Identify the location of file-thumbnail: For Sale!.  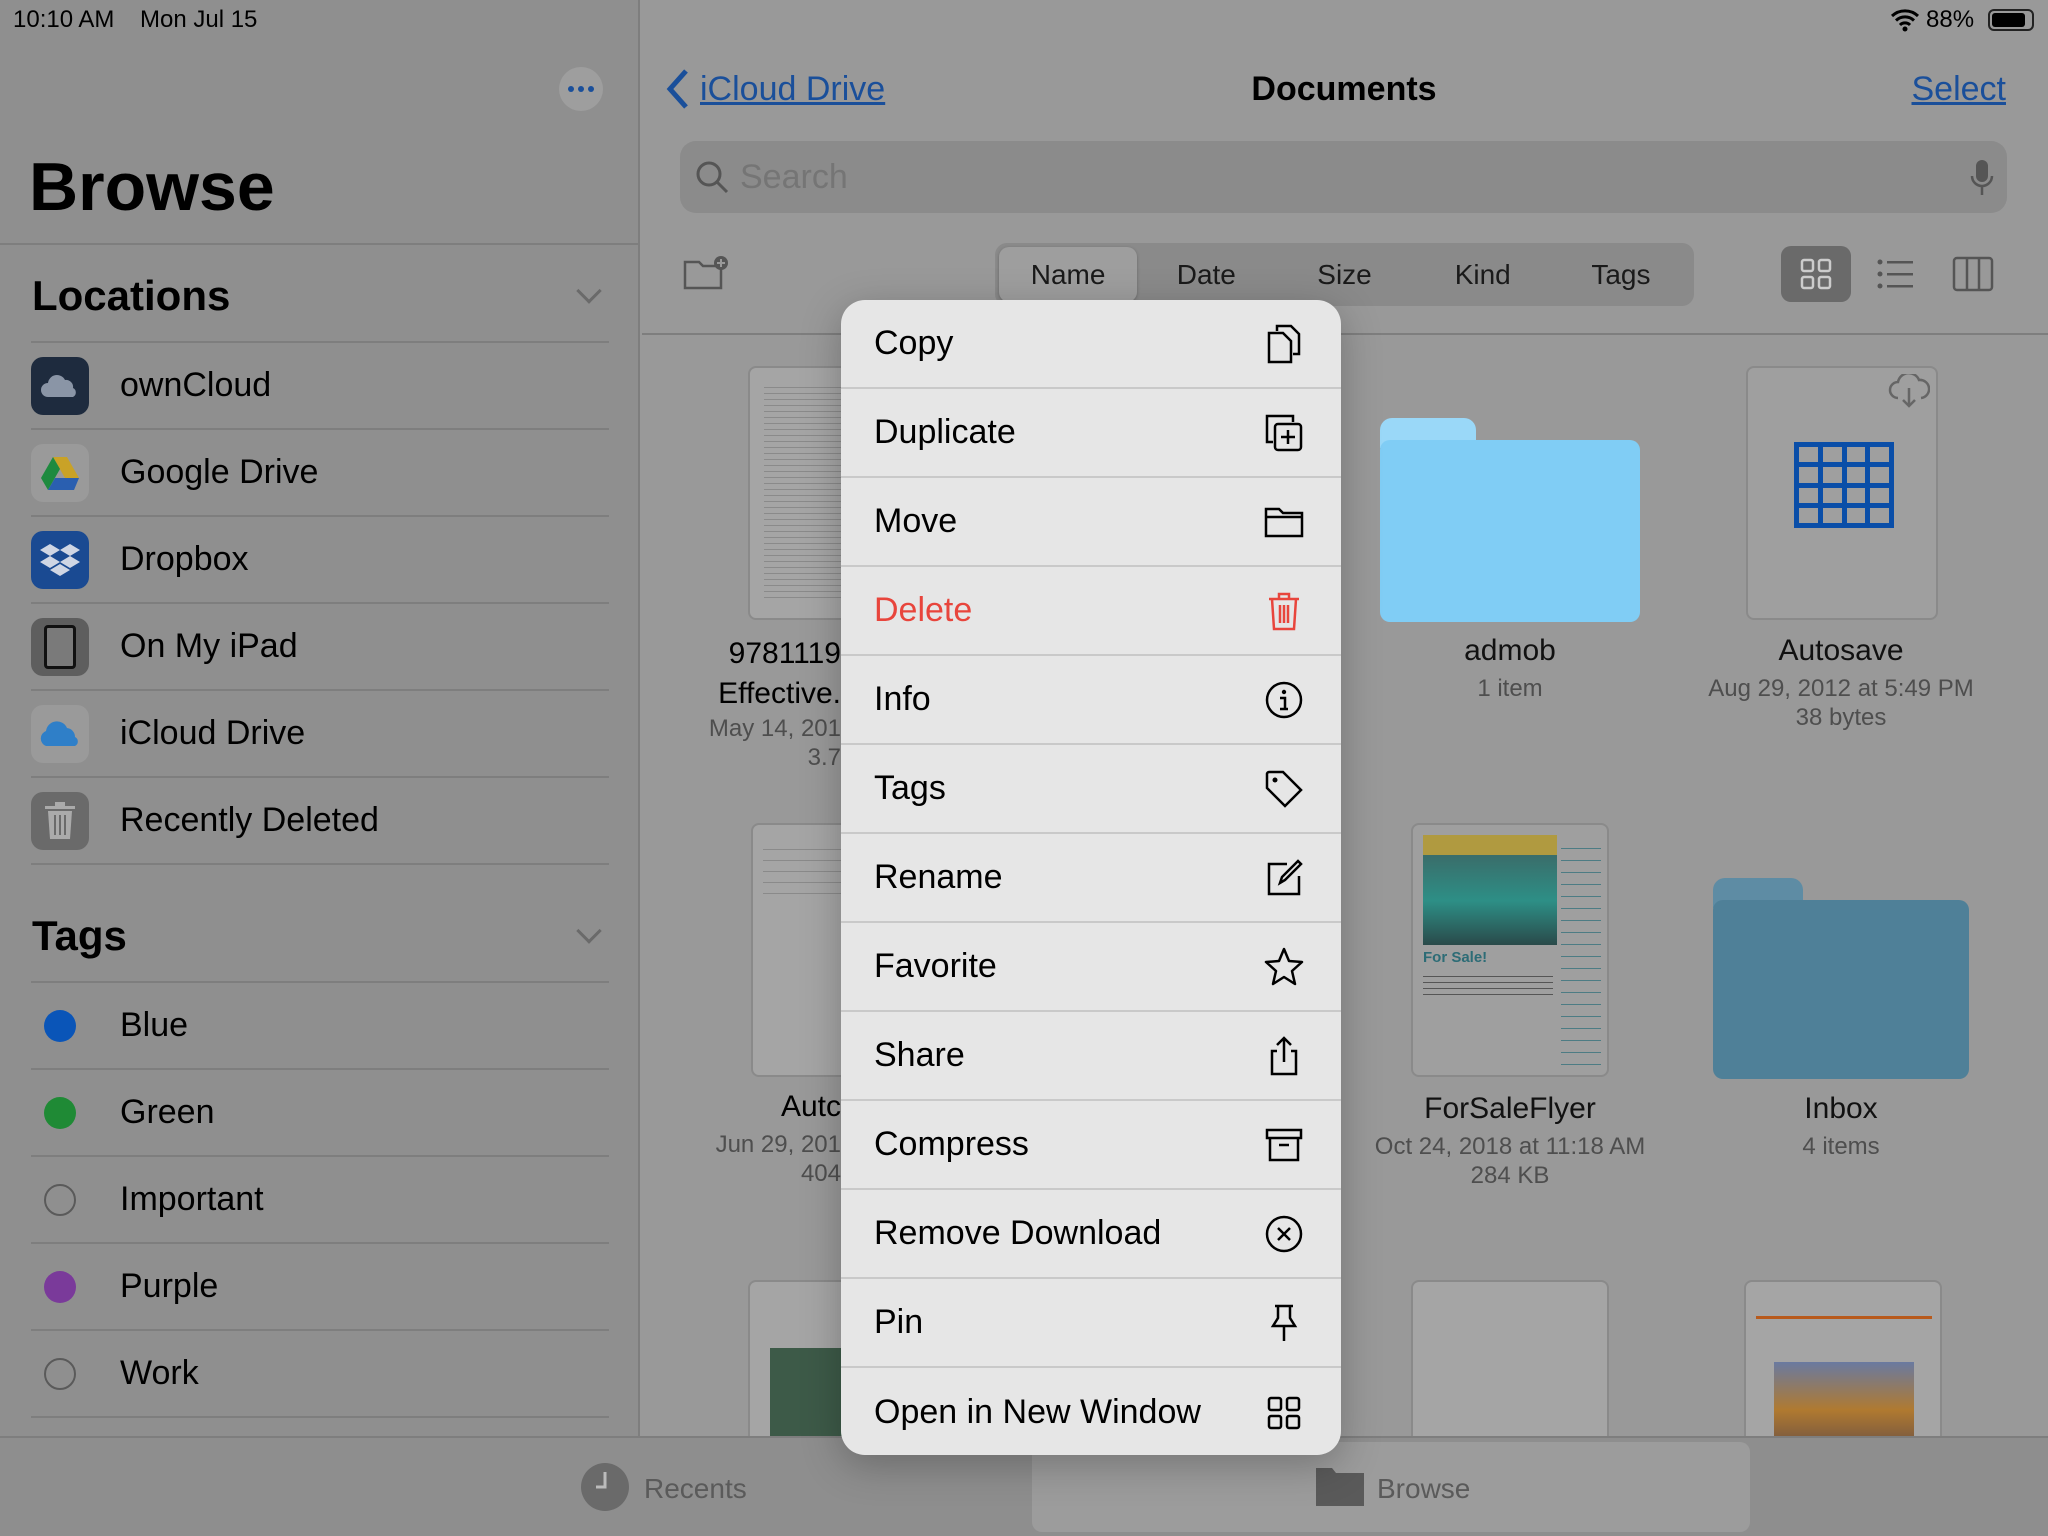
(1510, 950).